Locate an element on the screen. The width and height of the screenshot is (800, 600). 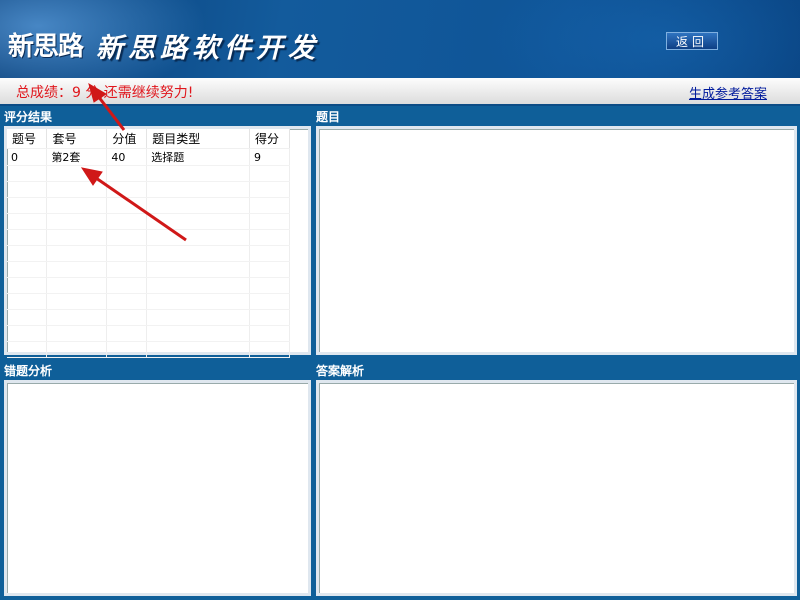
answer-analysis-panel-label: 答案解析 is located at coordinates (340, 371).